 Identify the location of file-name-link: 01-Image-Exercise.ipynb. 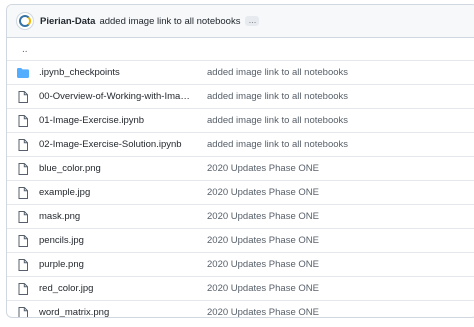
(117, 120).